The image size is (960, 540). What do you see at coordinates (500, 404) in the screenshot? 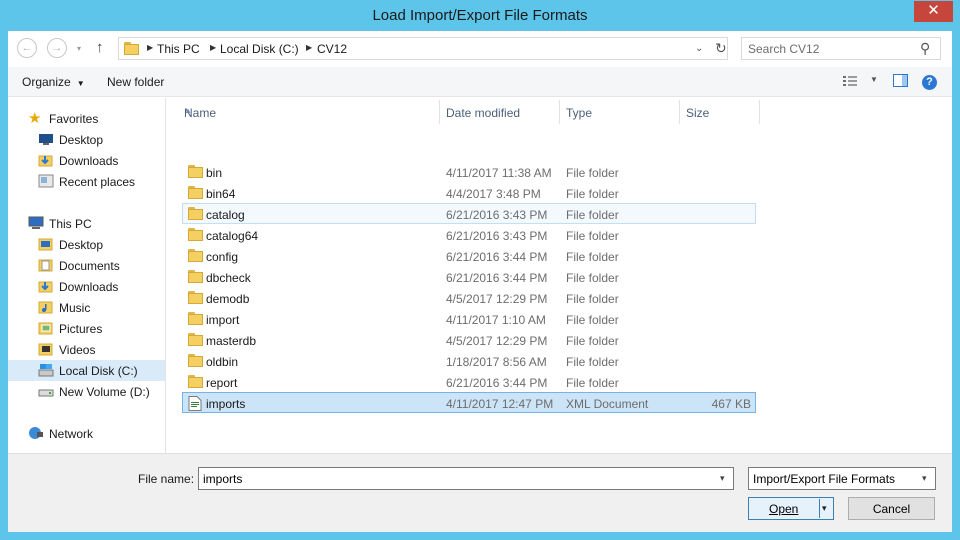
I see `file-date: 4/11/2017 12:47 PM` at bounding box center [500, 404].